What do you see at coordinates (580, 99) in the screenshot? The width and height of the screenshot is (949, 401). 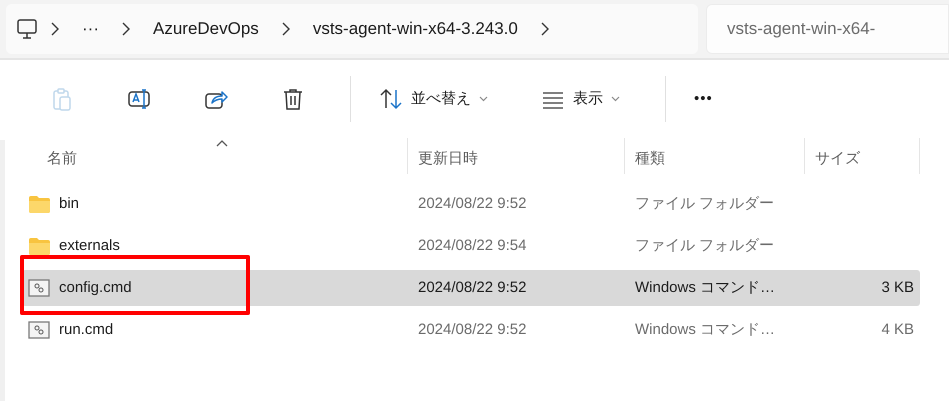 I see `view-button: 表示` at bounding box center [580, 99].